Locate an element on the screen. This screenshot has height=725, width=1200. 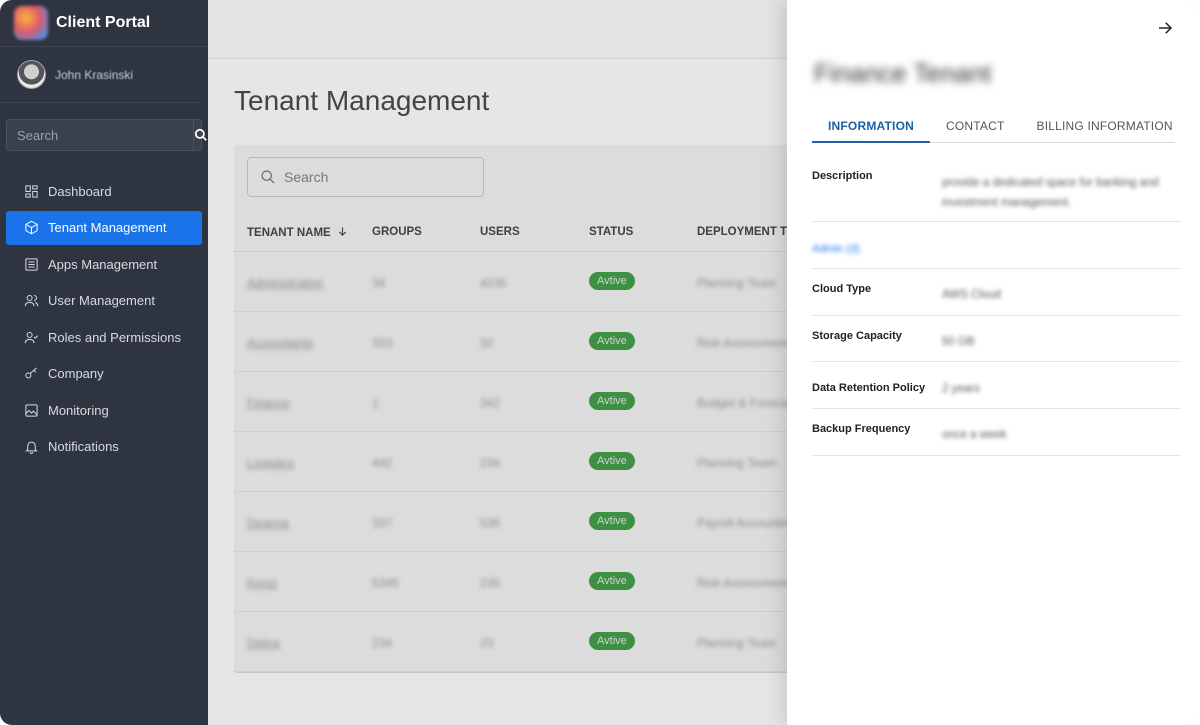
tab-billing-information: BILLING INFORMATION is located at coordinates (1104, 128).